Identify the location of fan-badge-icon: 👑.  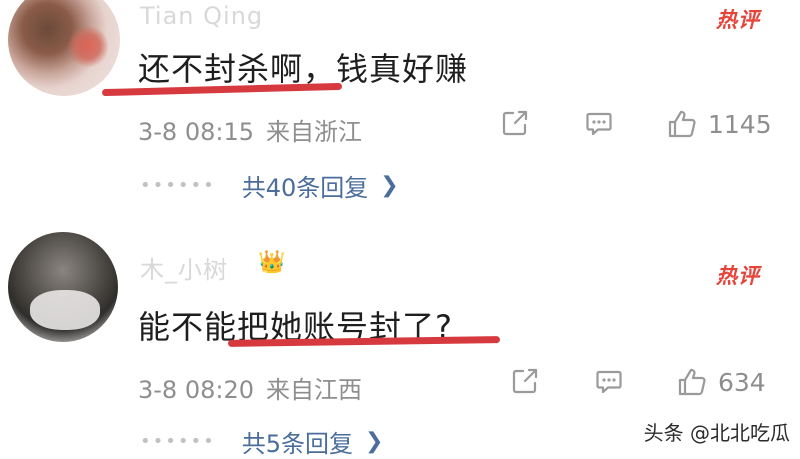
(272, 262).